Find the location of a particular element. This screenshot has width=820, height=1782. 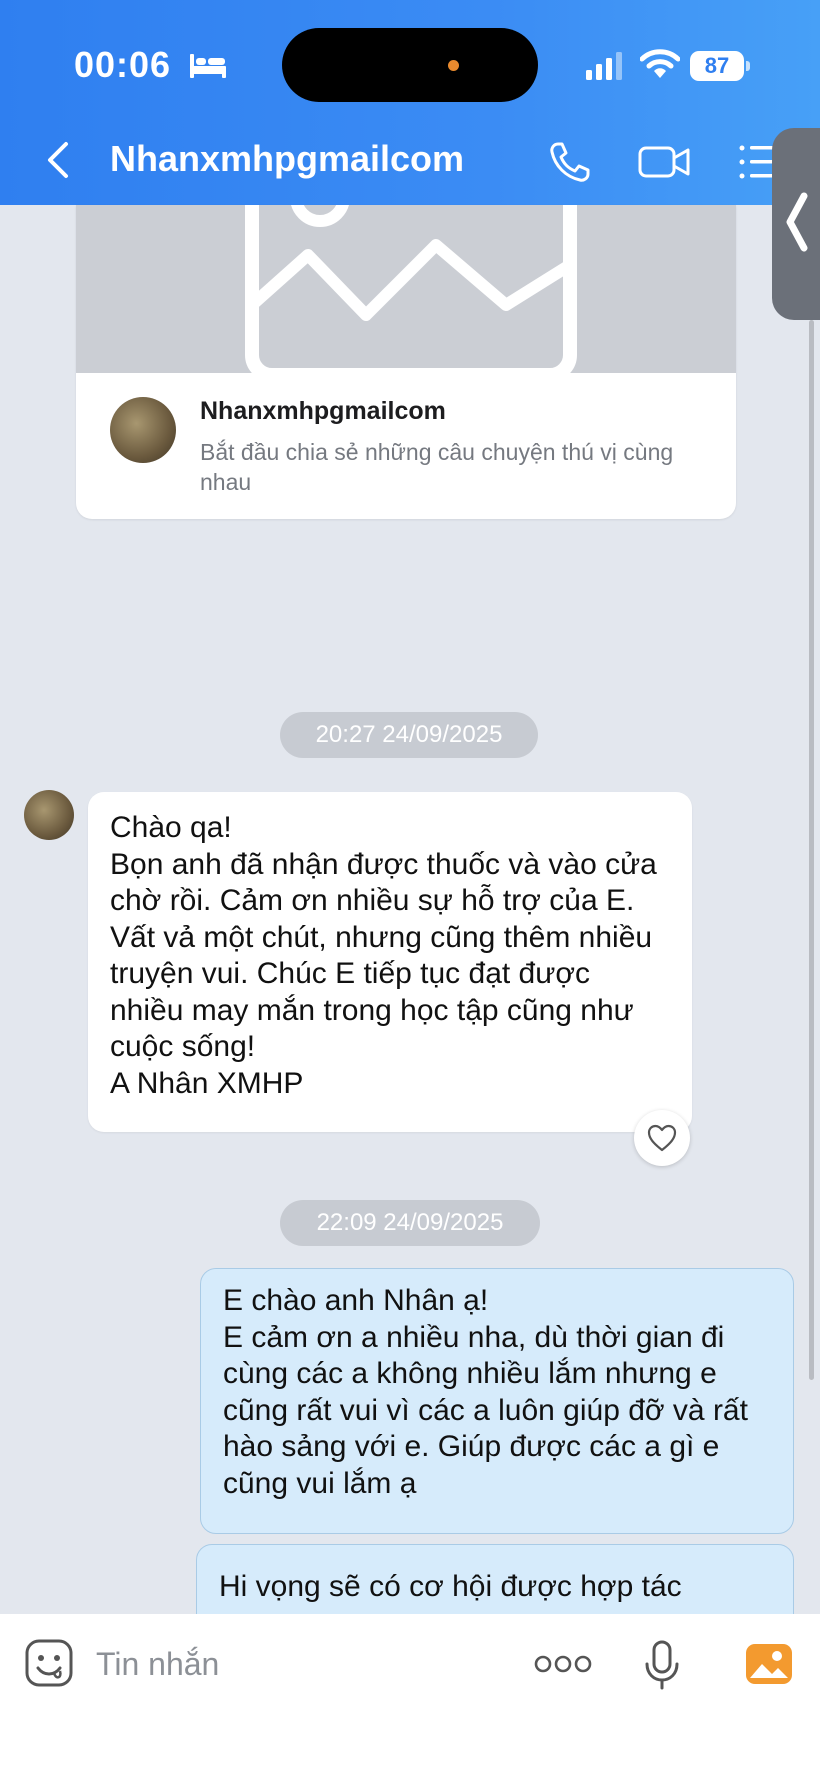

bed-icon is located at coordinates (208, 66).